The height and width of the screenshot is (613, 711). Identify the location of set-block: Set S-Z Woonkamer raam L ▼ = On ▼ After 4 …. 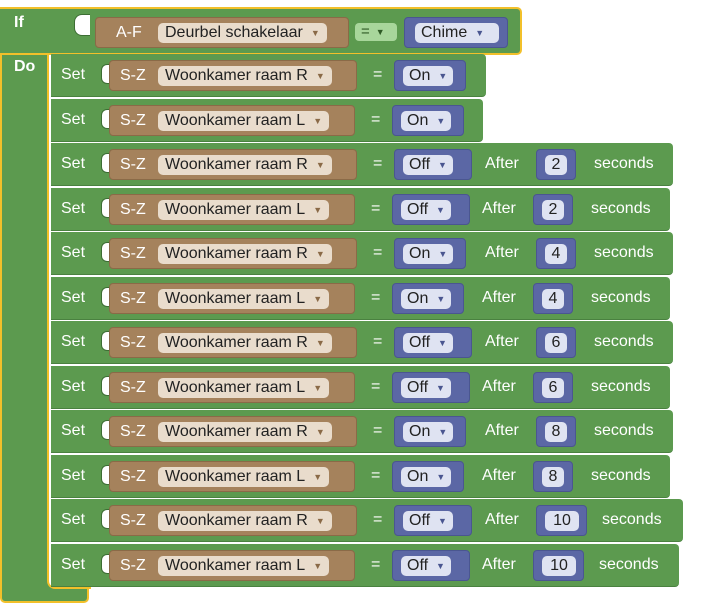
(360, 298).